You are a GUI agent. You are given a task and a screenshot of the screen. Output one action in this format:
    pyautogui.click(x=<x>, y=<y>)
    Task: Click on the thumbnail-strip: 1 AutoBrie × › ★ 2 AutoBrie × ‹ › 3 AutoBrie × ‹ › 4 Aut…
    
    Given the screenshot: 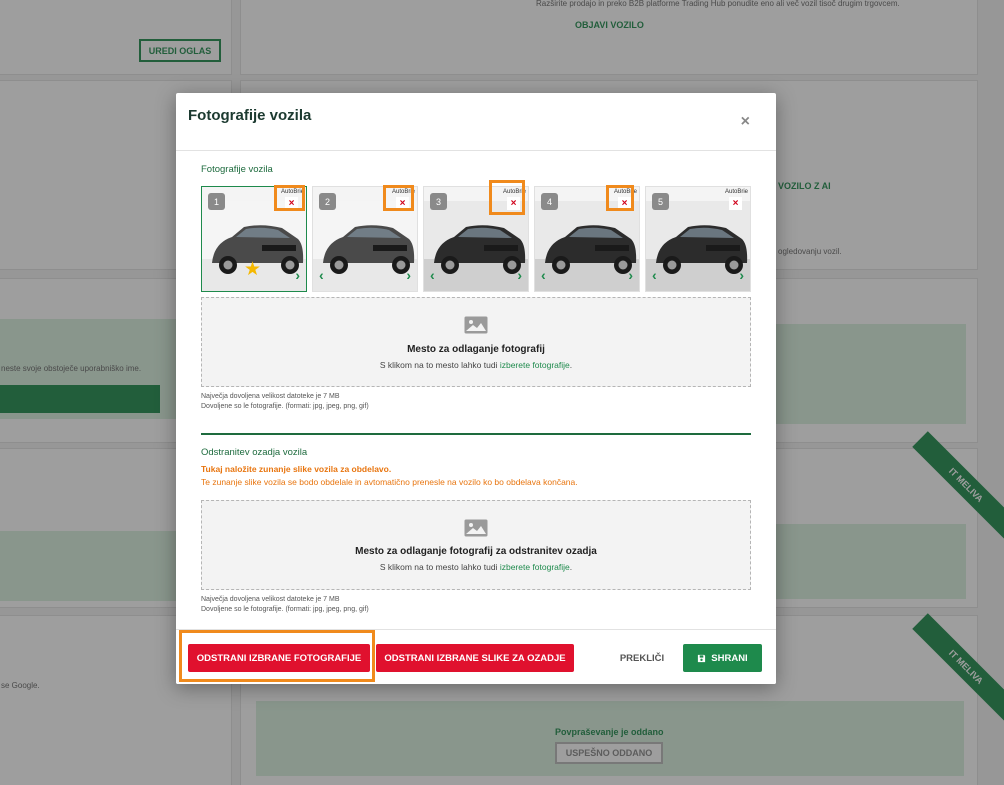 What is the action you would take?
    pyautogui.click(x=476, y=239)
    